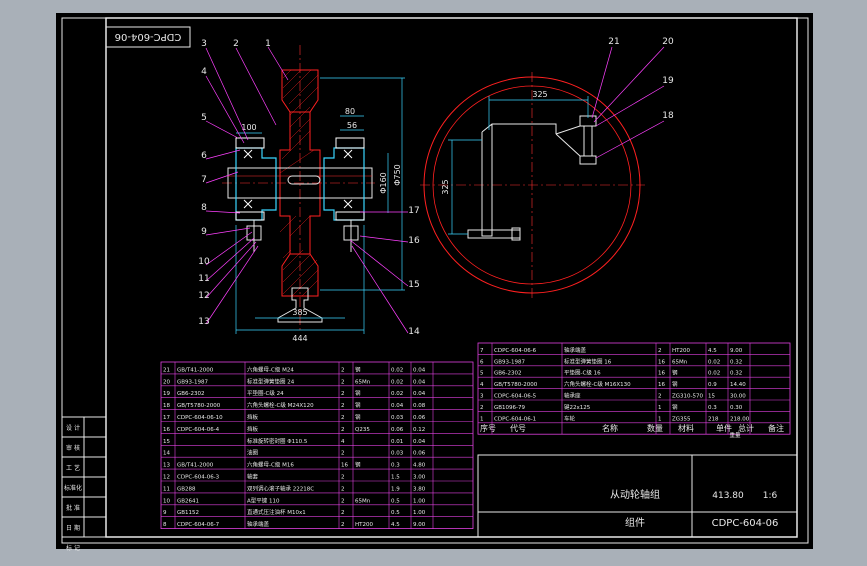  What do you see at coordinates (419, 513) in the screenshot?
I see `bom-cell: 1.00` at bounding box center [419, 513].